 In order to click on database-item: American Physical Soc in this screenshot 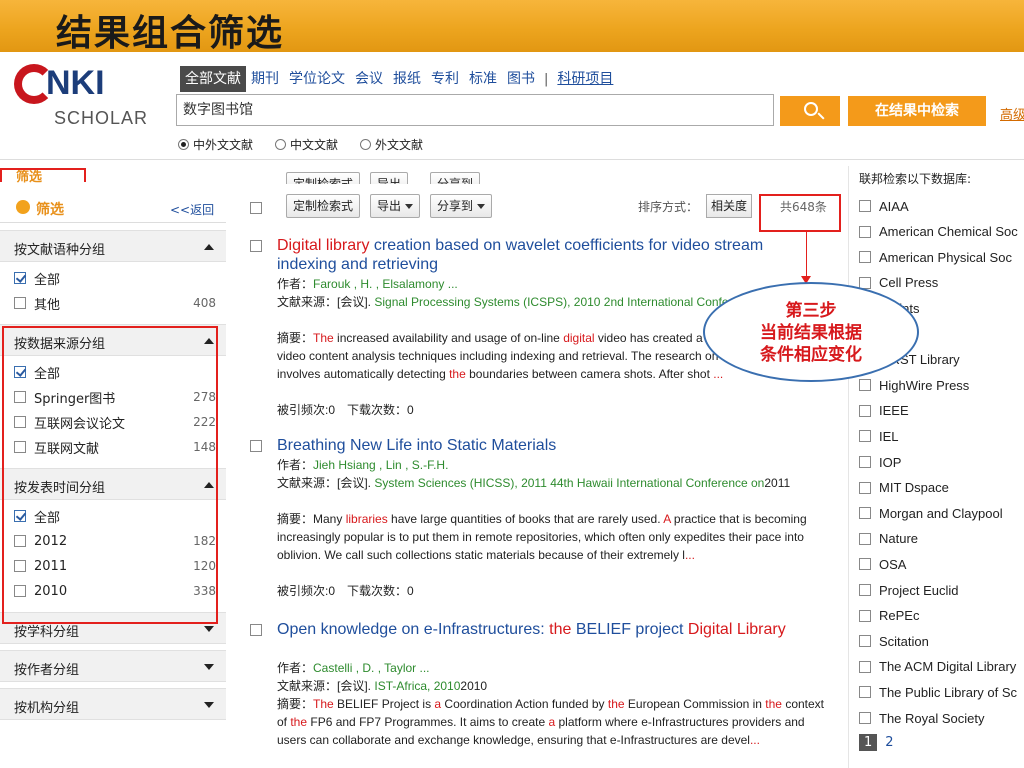, I will do `click(941, 257)`.